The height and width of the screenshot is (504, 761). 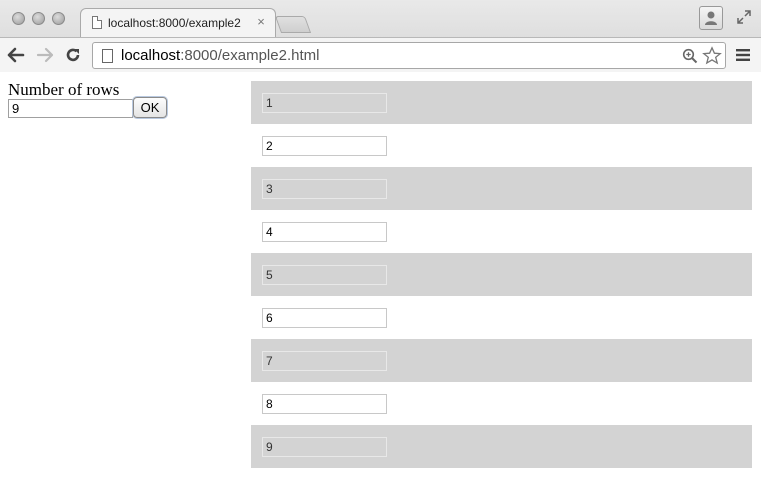 What do you see at coordinates (45, 55) in the screenshot?
I see `forward-arrow-icon` at bounding box center [45, 55].